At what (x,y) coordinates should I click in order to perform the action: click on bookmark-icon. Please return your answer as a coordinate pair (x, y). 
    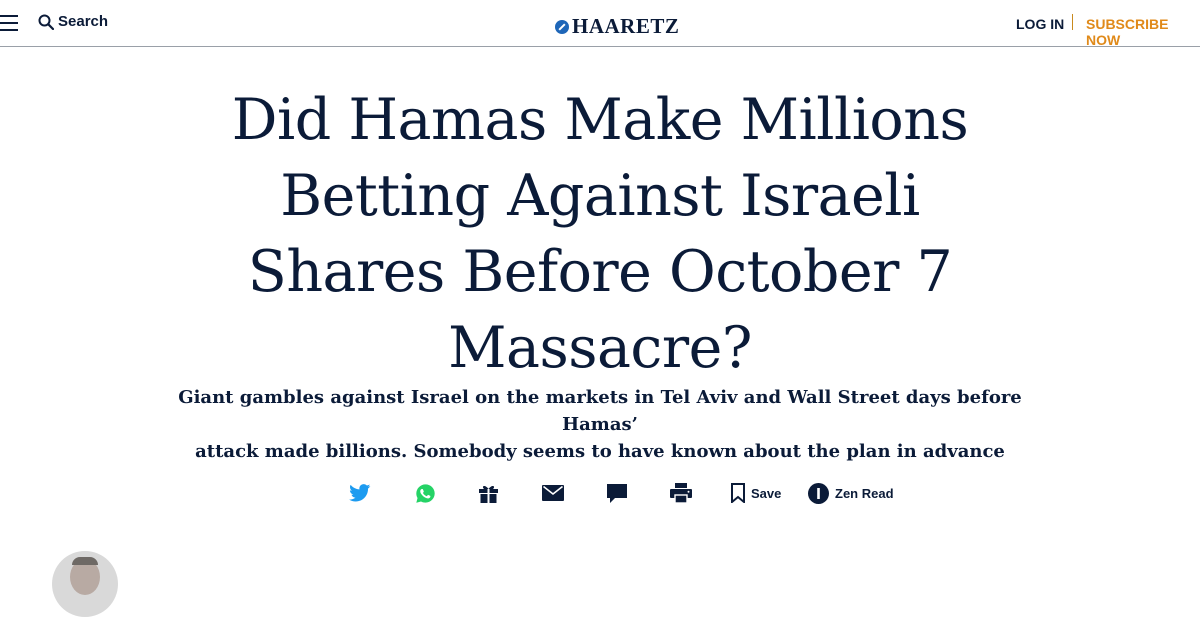
    Looking at the image, I should click on (738, 493).